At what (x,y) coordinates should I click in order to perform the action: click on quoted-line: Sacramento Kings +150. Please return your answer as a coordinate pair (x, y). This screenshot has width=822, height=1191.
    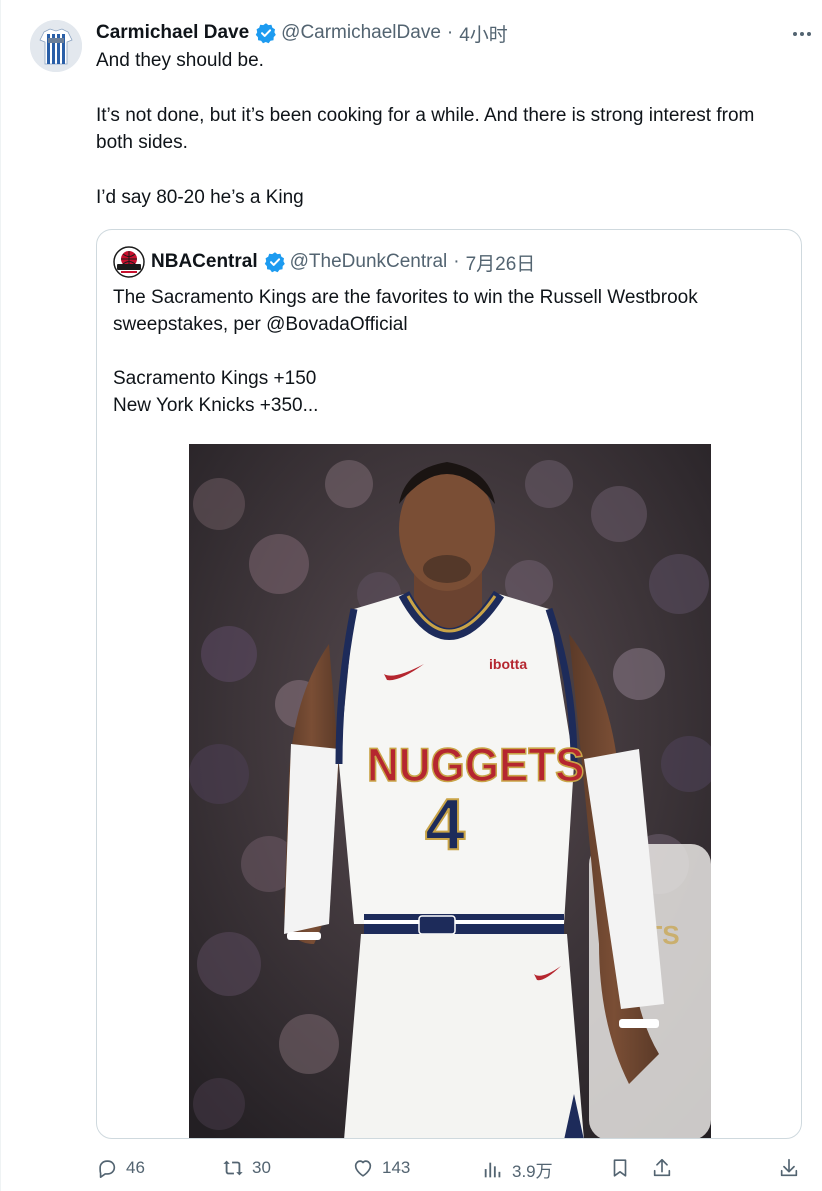
    Looking at the image, I should click on (215, 378).